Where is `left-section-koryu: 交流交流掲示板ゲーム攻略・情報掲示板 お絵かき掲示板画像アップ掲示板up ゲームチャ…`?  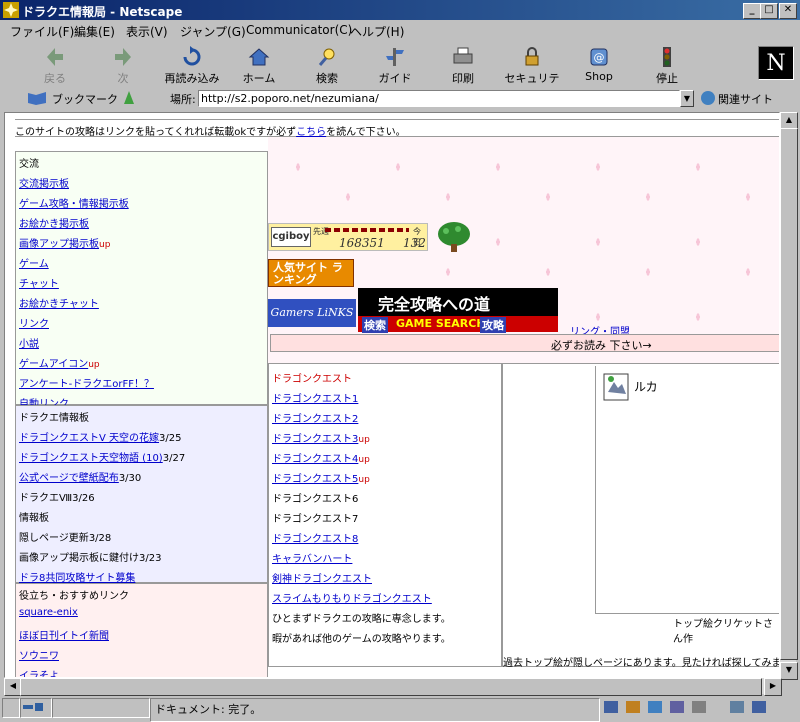 left-section-koryu: 交流交流掲示板ゲーム攻略・情報掲示板 お絵かき掲示板画像アップ掲示板up ゲームチャ… is located at coordinates (141, 280).